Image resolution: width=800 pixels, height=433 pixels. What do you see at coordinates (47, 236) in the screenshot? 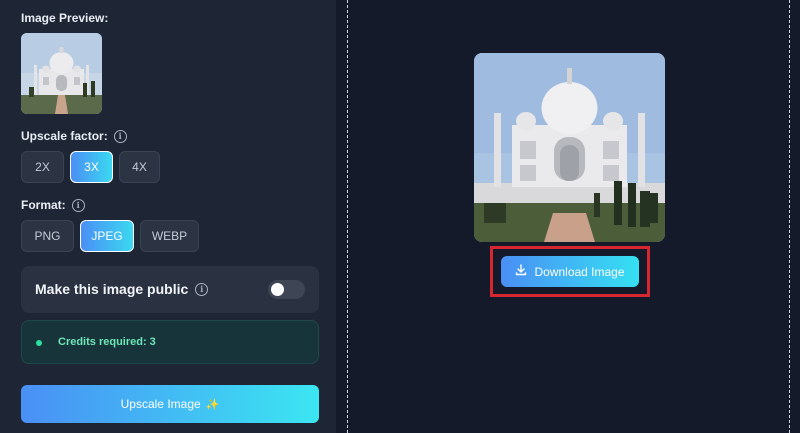
I see `format-option-png: PNG` at bounding box center [47, 236].